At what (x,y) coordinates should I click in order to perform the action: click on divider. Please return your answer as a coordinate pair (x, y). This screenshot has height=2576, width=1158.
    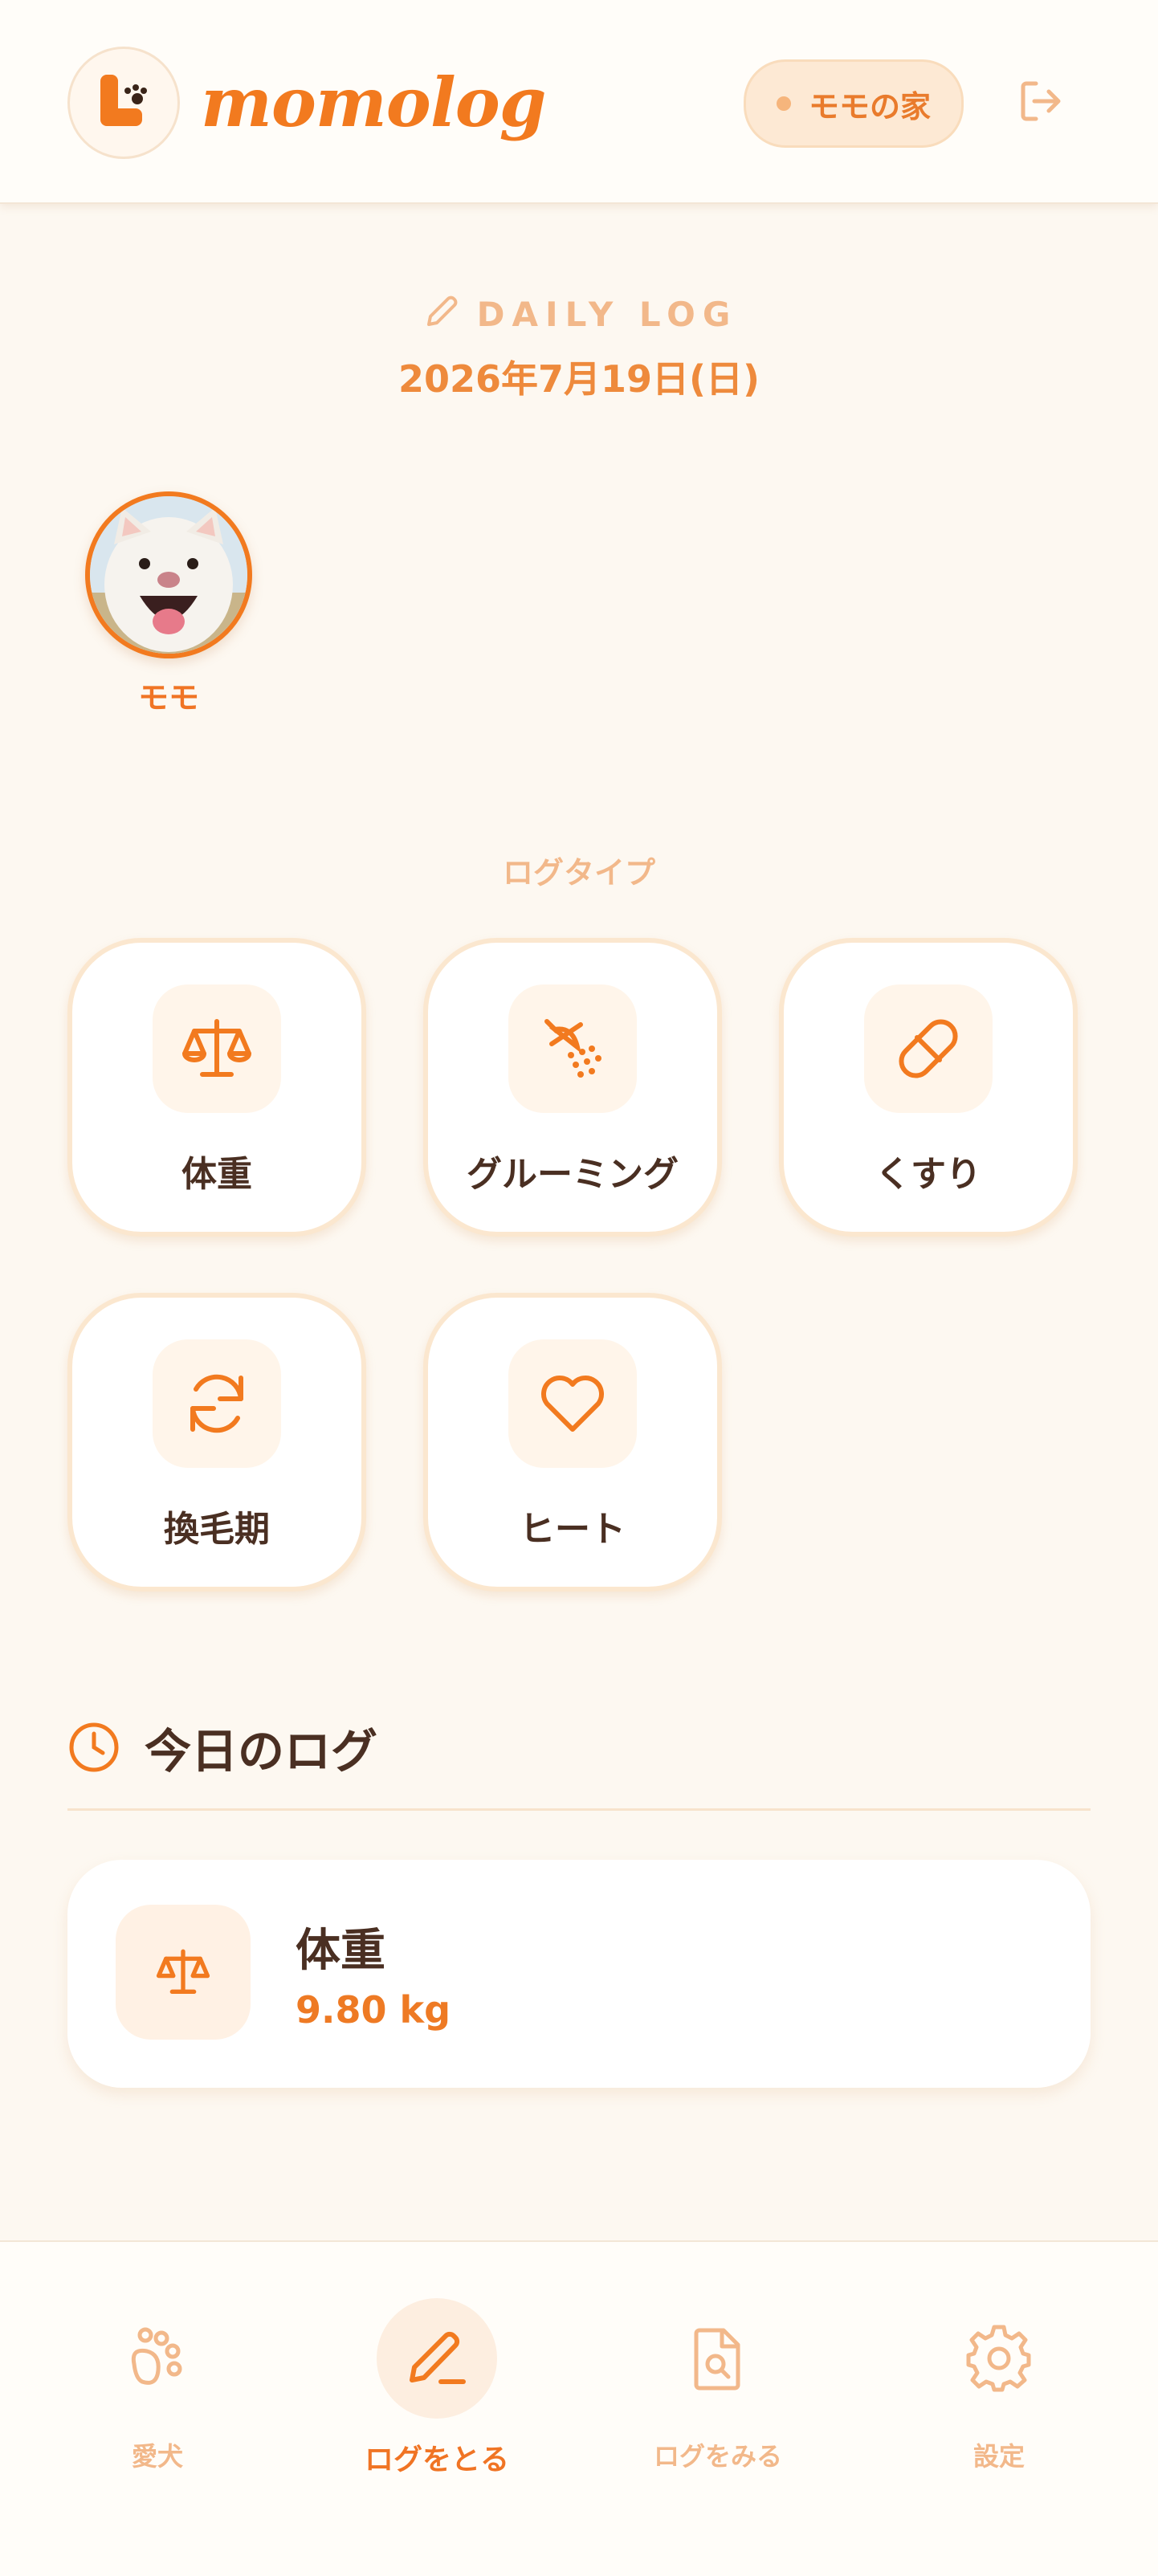
    Looking at the image, I should click on (579, 1809).